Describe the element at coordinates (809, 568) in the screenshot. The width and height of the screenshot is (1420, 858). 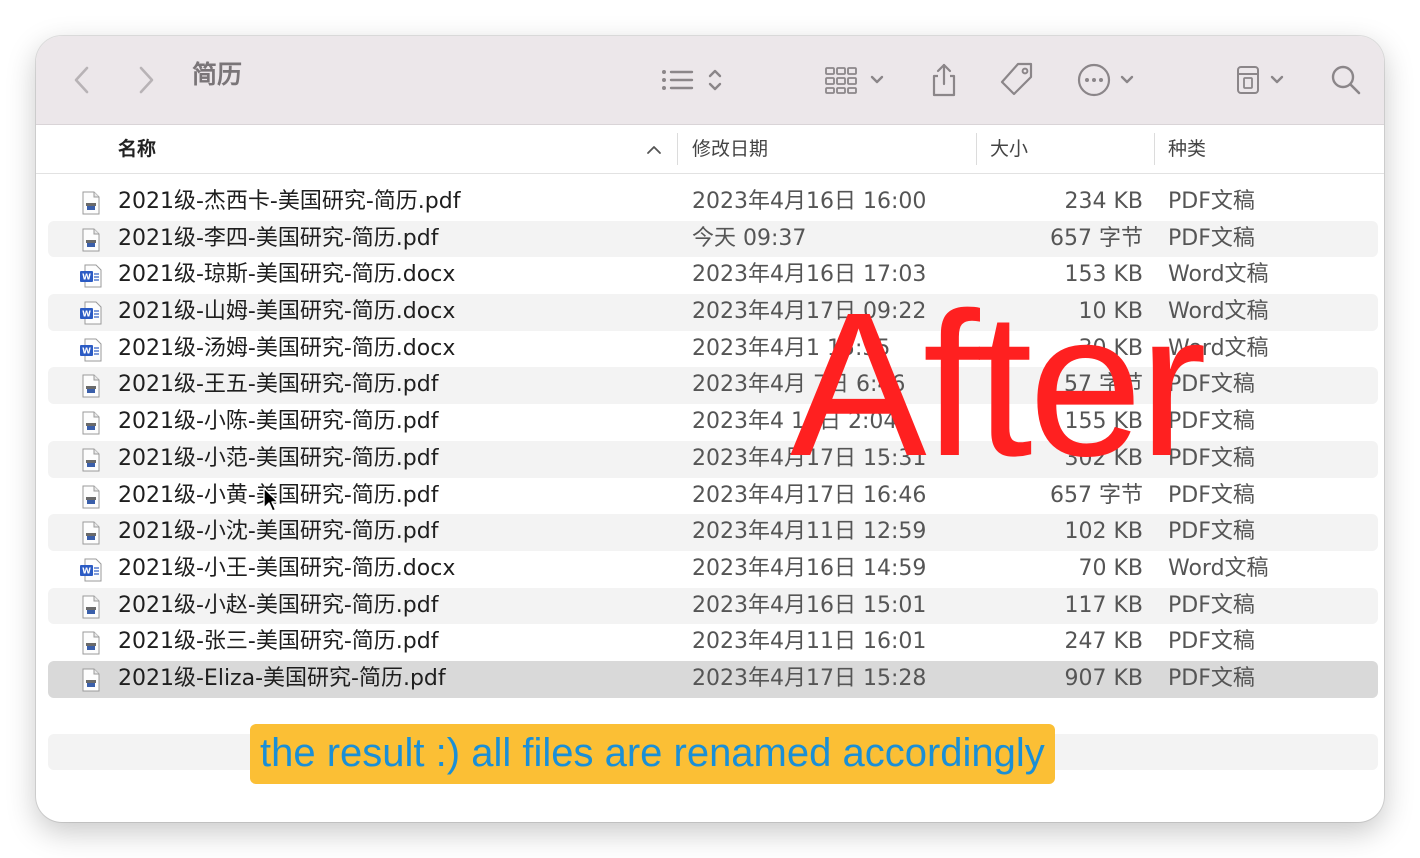
I see `file-date: 2023年4月16日 14:59` at that location.